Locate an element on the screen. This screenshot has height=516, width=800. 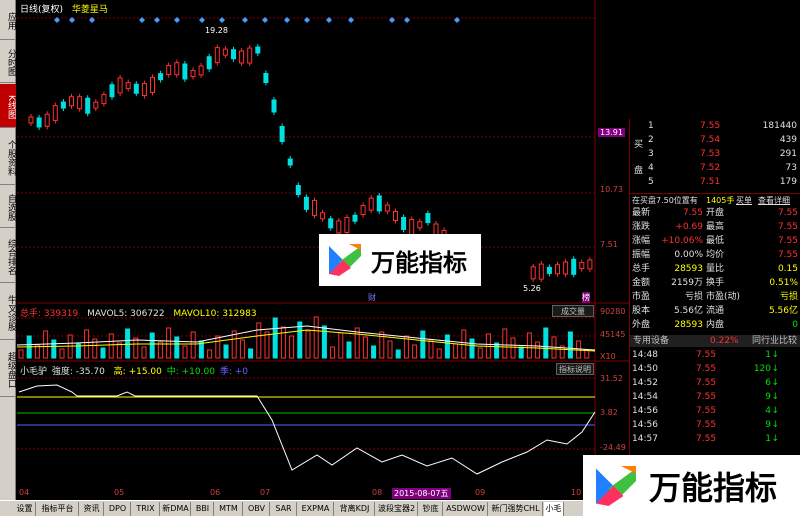
indicator-tab: 背离KDJ is located at coordinates (355, 509).